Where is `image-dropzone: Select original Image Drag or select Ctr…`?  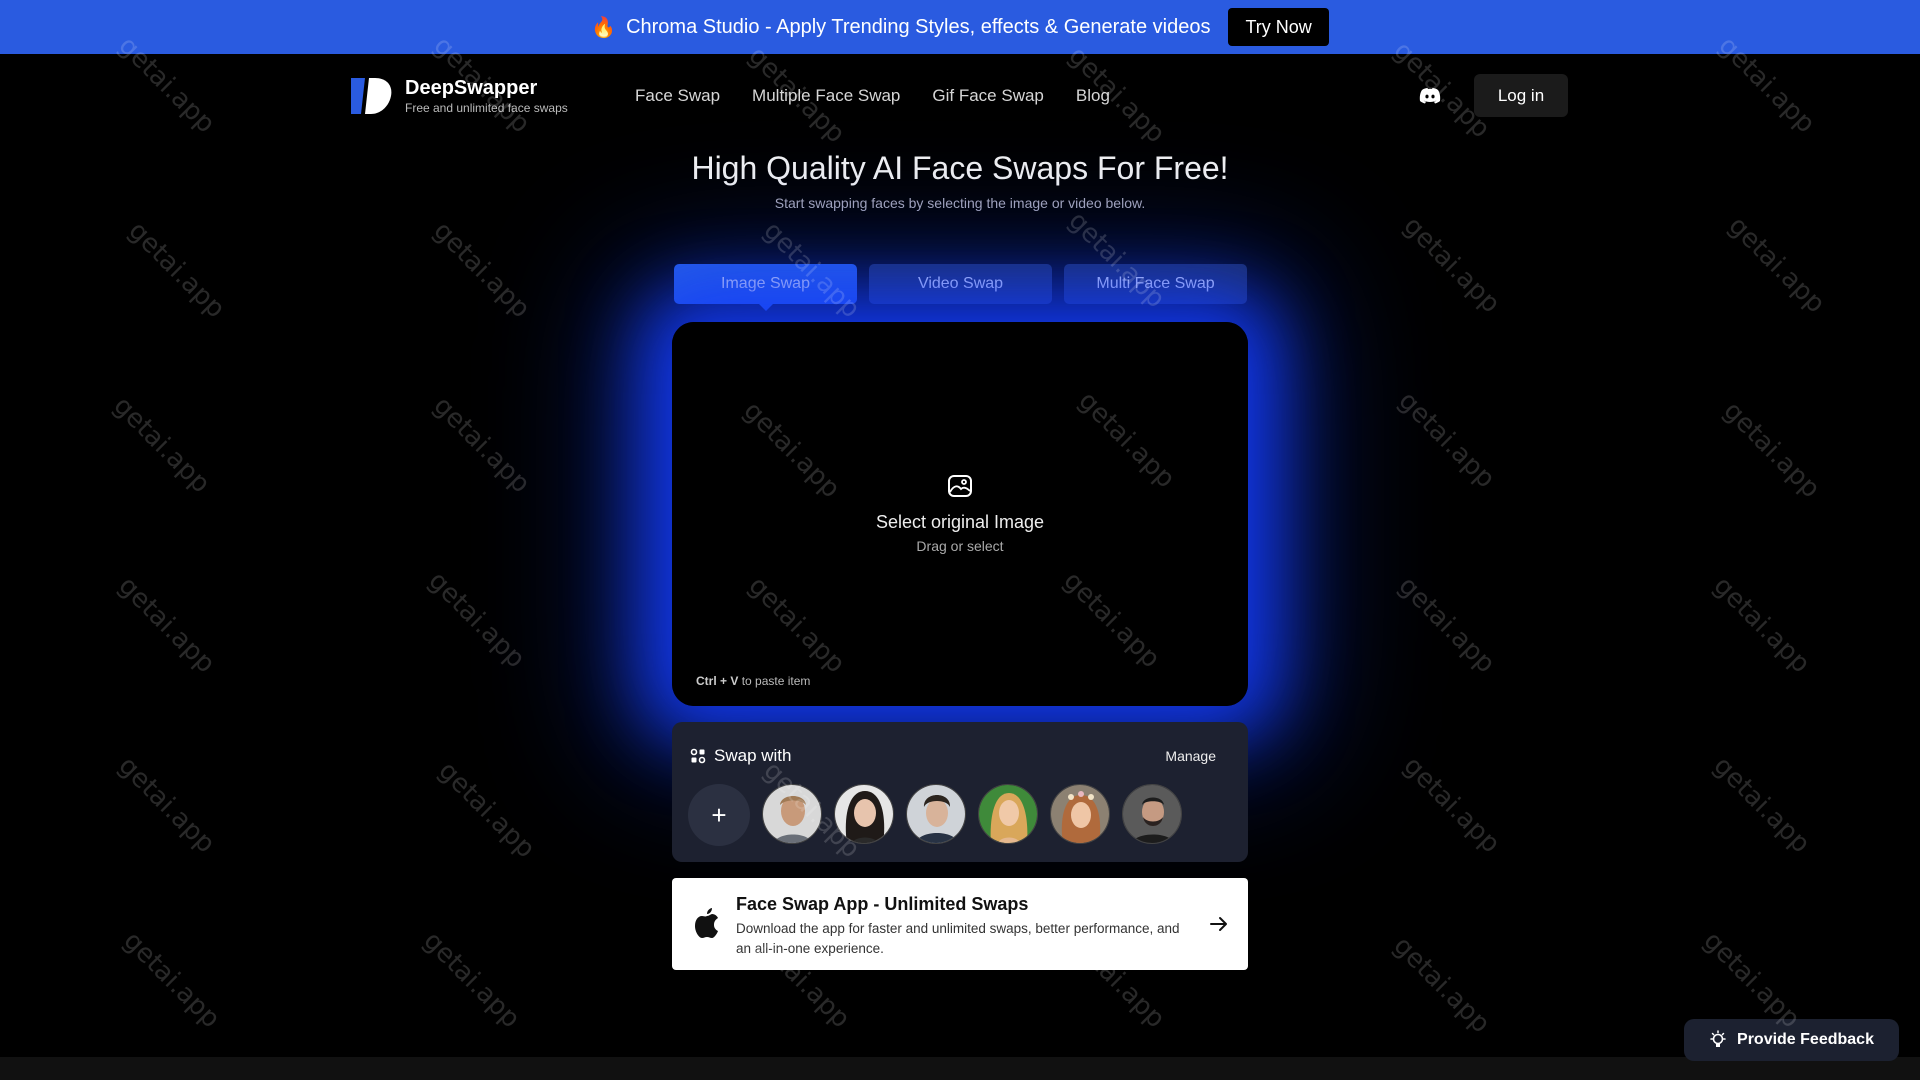 image-dropzone: Select original Image Drag or select Ctr… is located at coordinates (960, 514).